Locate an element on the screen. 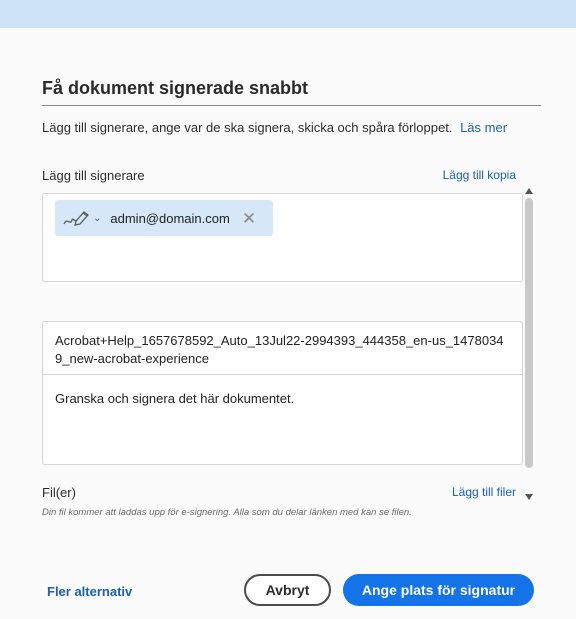 The height and width of the screenshot is (619, 576). specify-signature-location-button: Ange plats för signatur is located at coordinates (438, 590).